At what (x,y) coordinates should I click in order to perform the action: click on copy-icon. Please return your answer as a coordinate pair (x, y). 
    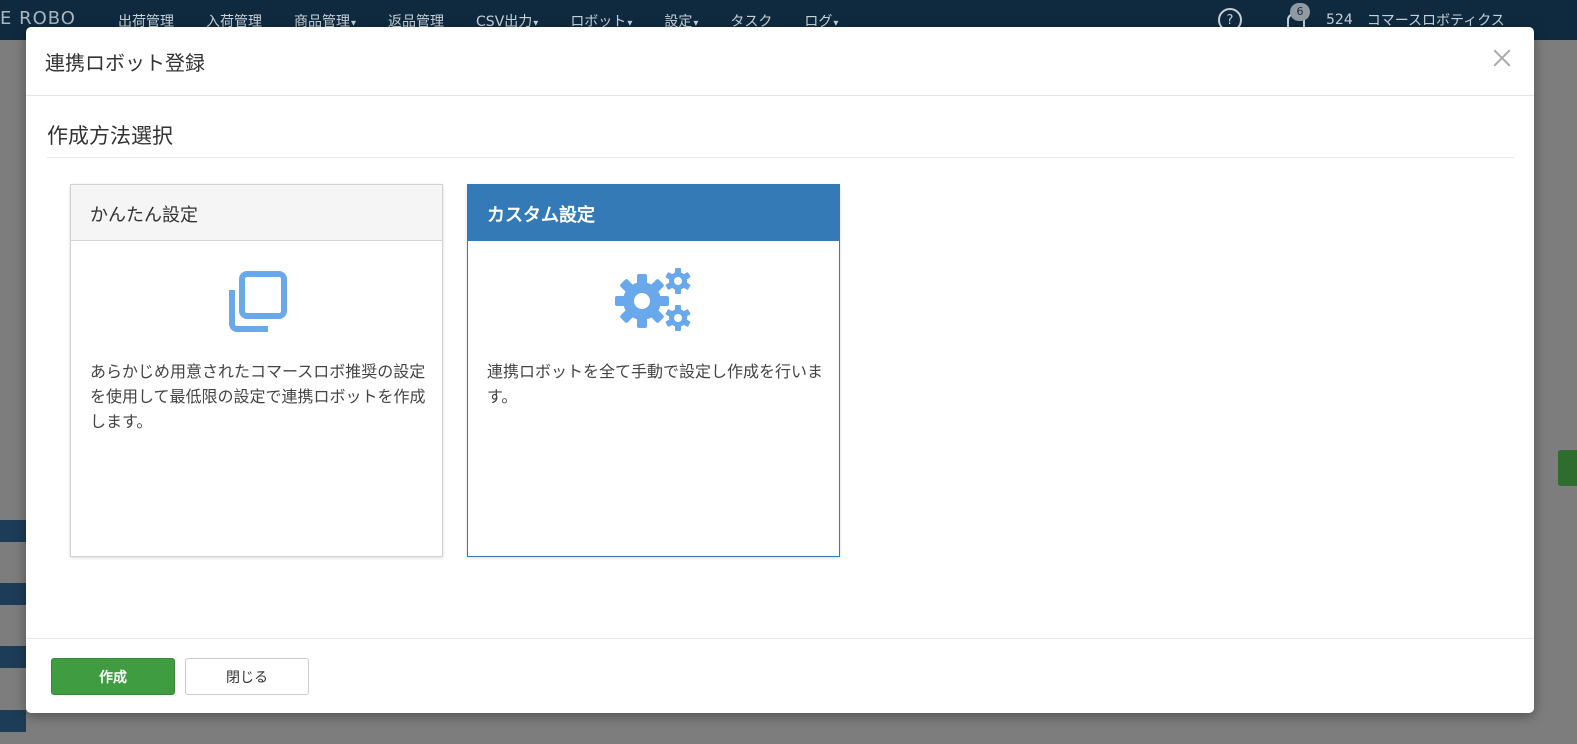
    Looking at the image, I should click on (256, 305).